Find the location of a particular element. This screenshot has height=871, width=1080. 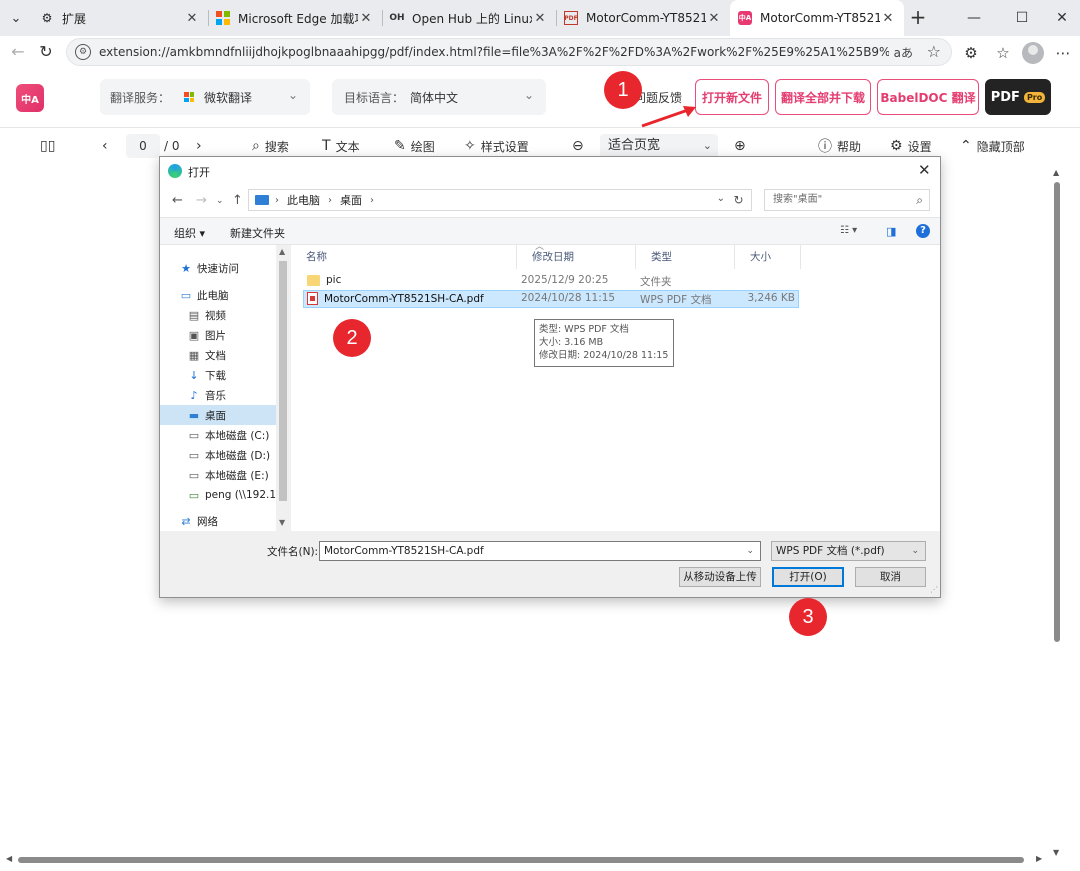

scroll-right-icon: ▶ is located at coordinates (1039, 858).